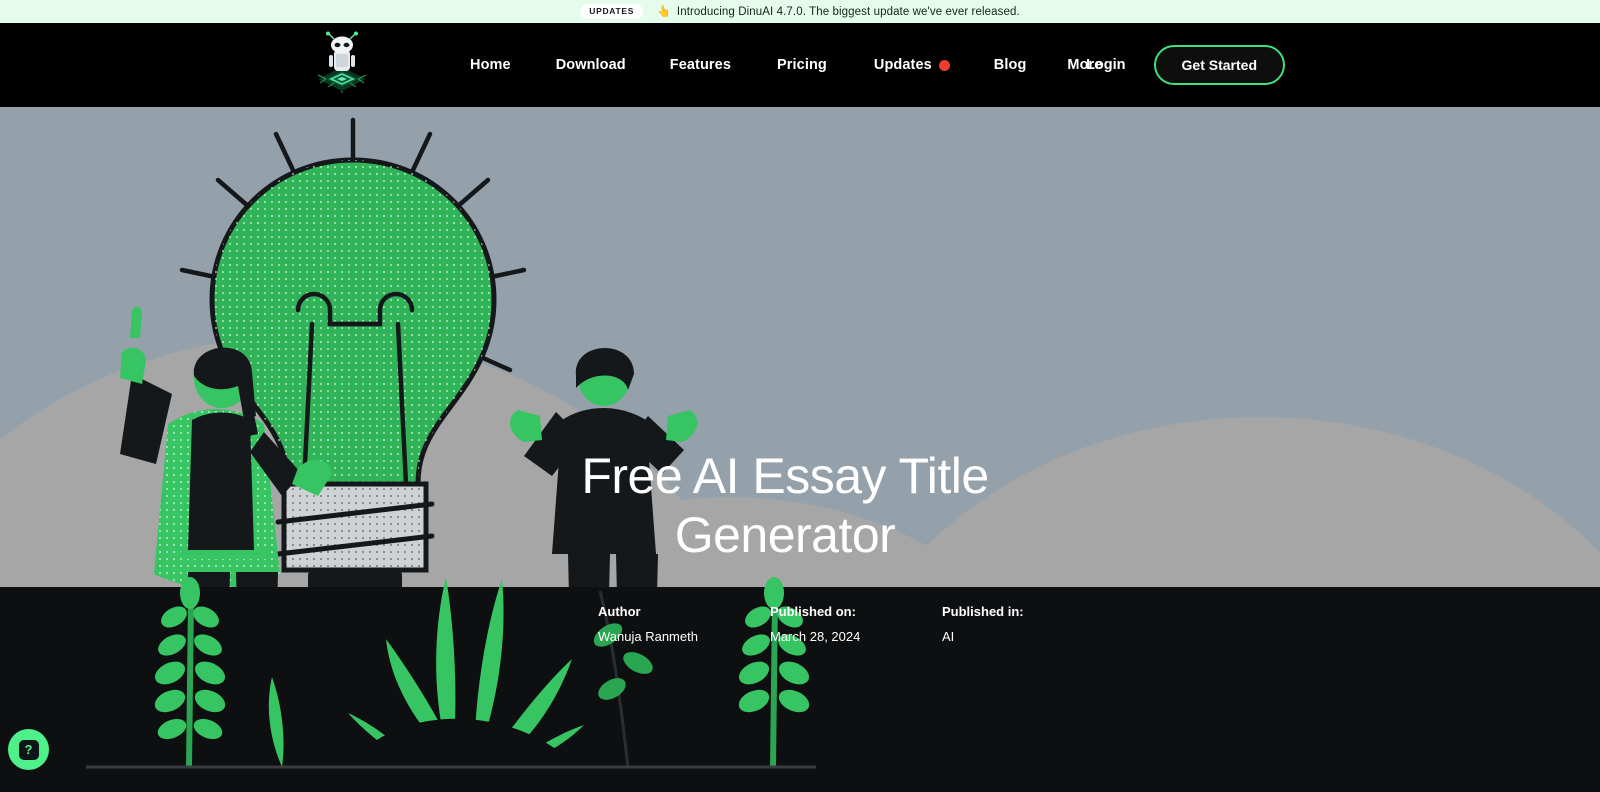 This screenshot has height=792, width=1600. I want to click on nav-item-features: Features, so click(700, 65).